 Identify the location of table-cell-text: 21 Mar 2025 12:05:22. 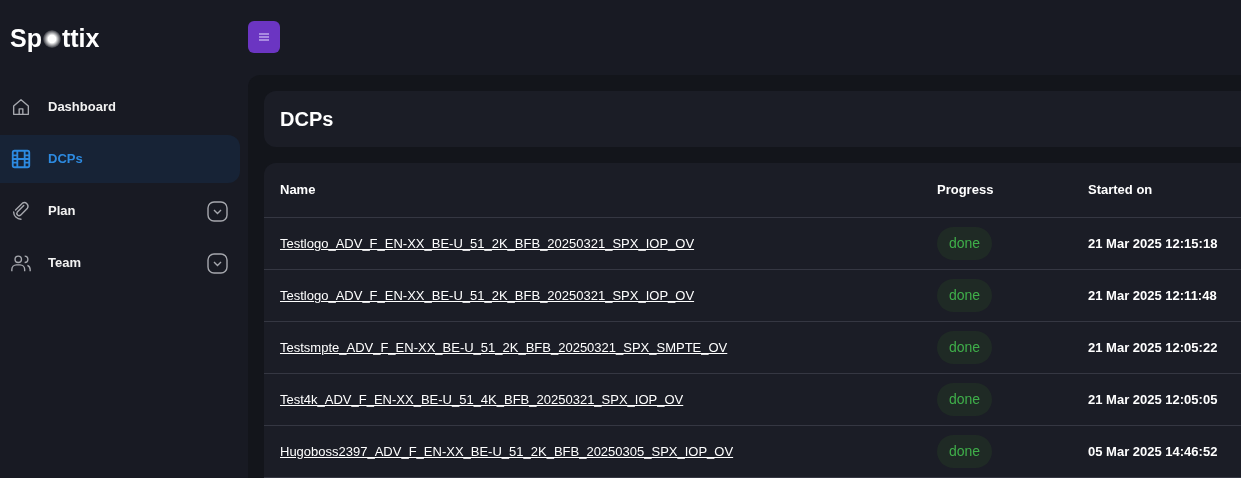
(1153, 347).